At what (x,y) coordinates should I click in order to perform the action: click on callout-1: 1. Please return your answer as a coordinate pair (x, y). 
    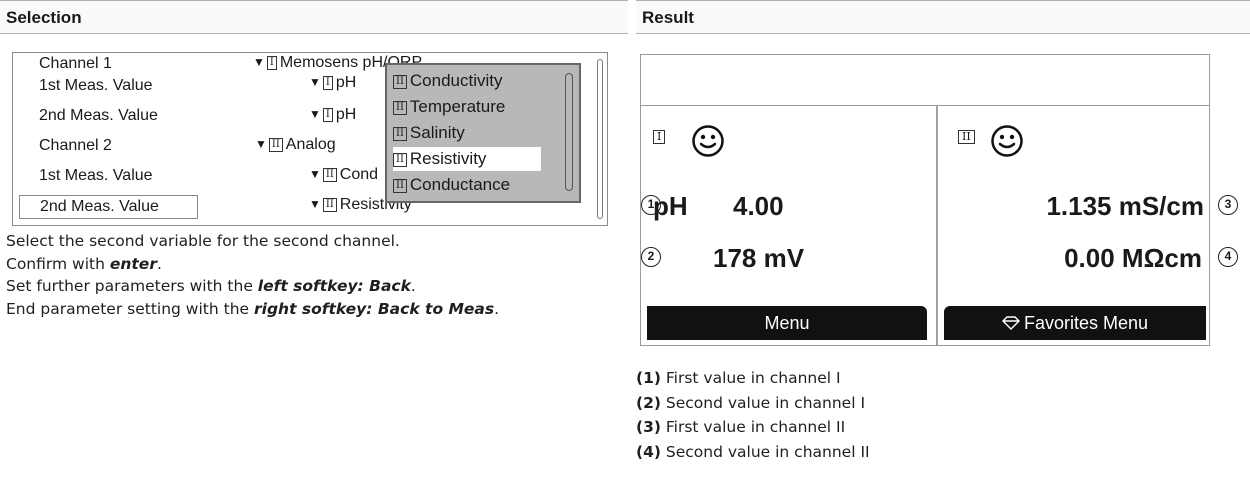
    Looking at the image, I should click on (651, 205).